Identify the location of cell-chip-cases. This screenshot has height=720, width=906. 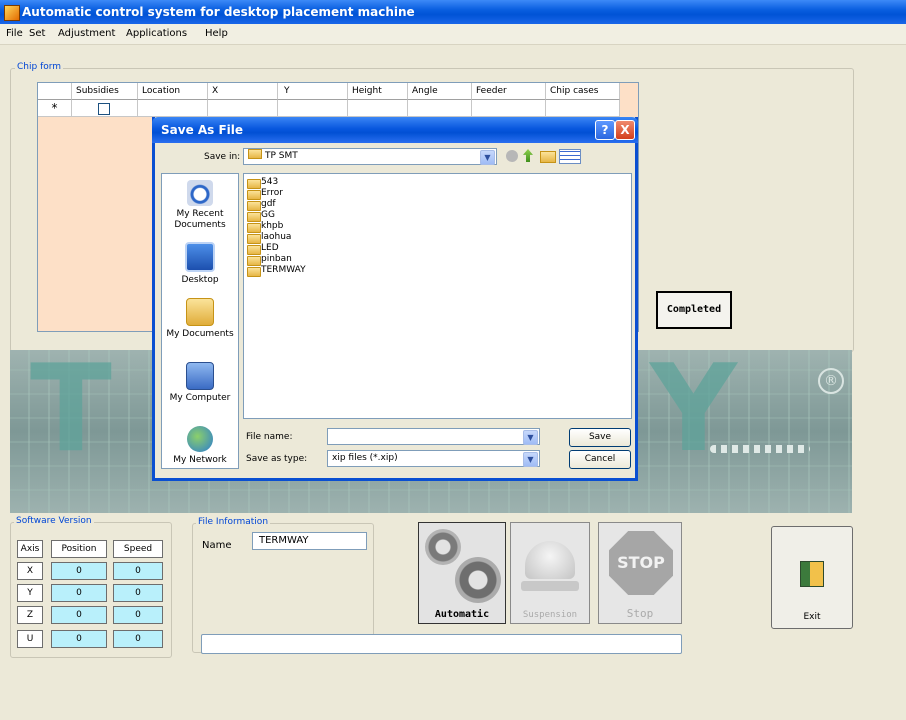
(583, 108).